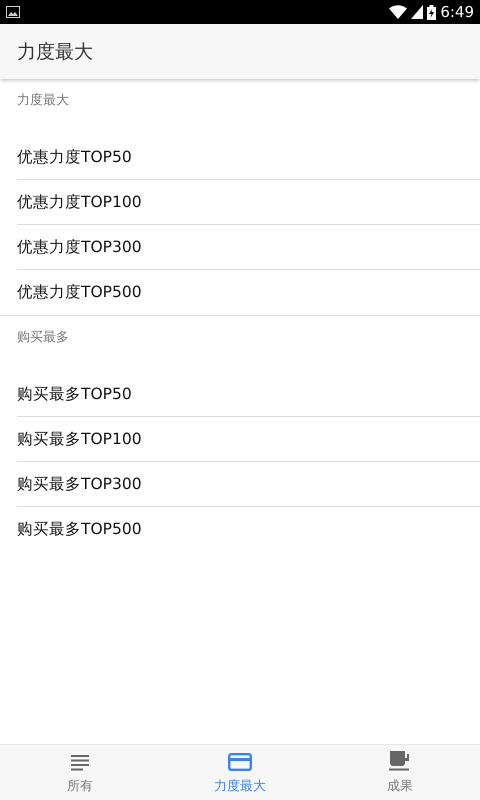  I want to click on list-item: 优惠力度TOP50, so click(248, 157).